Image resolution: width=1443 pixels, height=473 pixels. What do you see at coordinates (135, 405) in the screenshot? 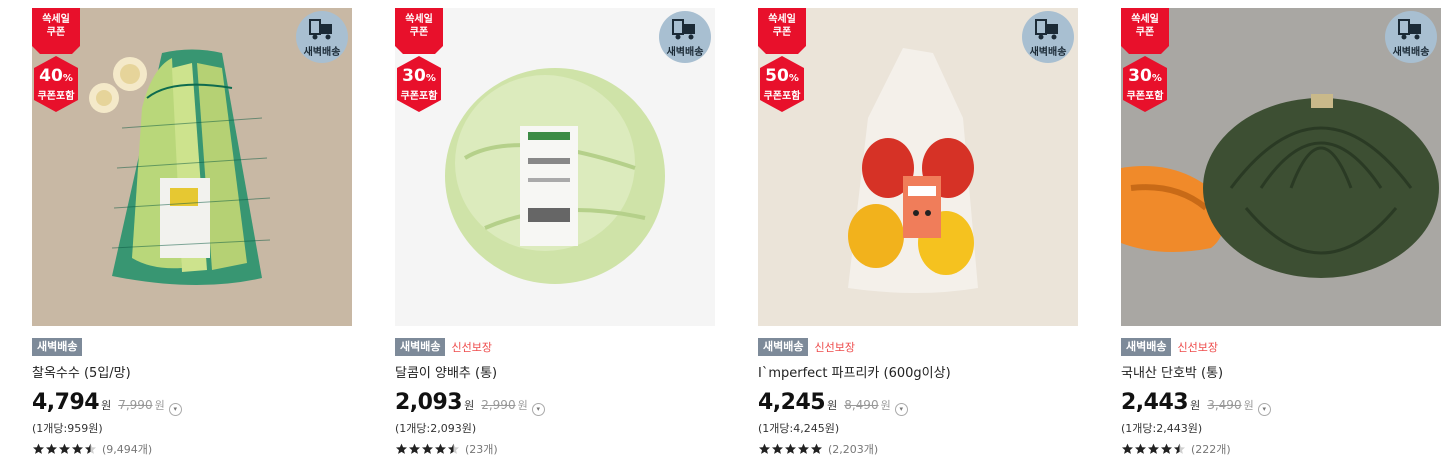
I see `original-price: 7,990` at bounding box center [135, 405].